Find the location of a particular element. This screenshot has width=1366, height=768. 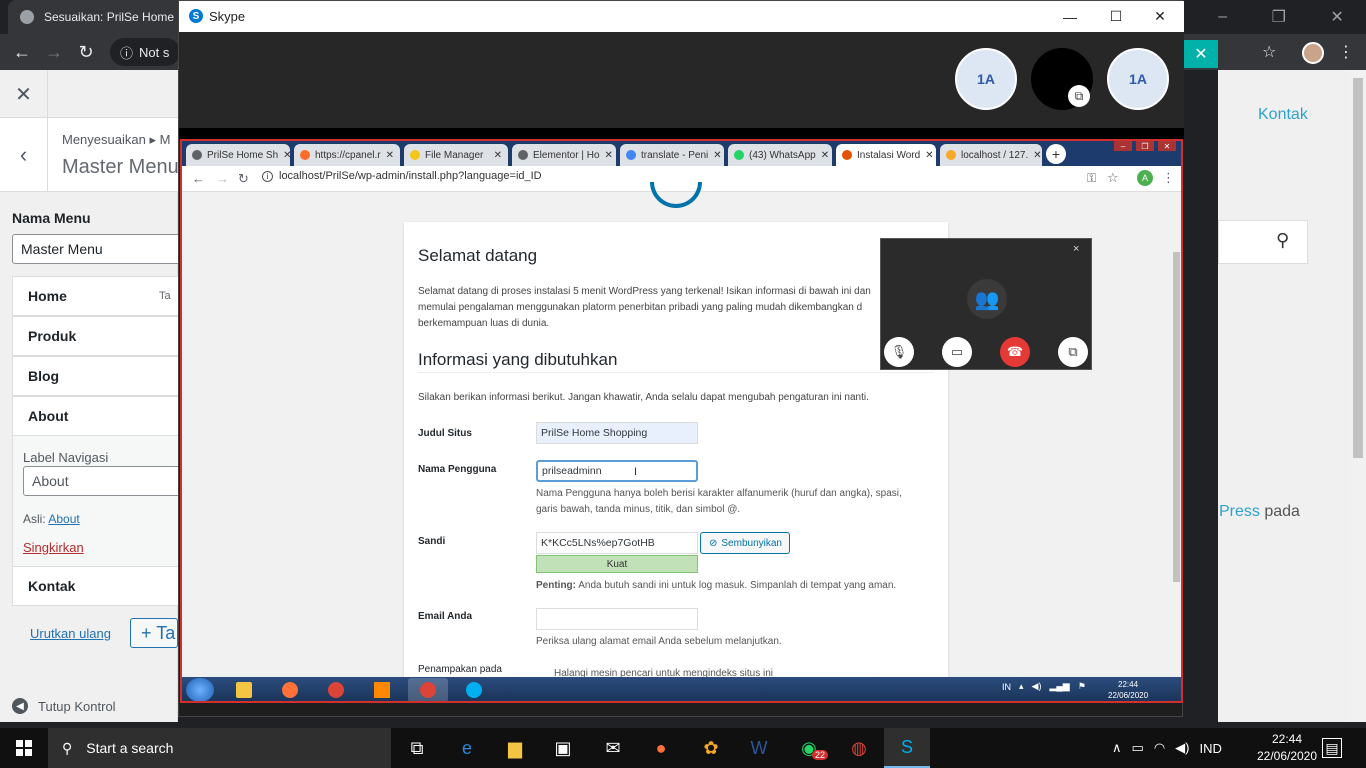

outer-address-bar: ⓘ Not s is located at coordinates (145, 52).